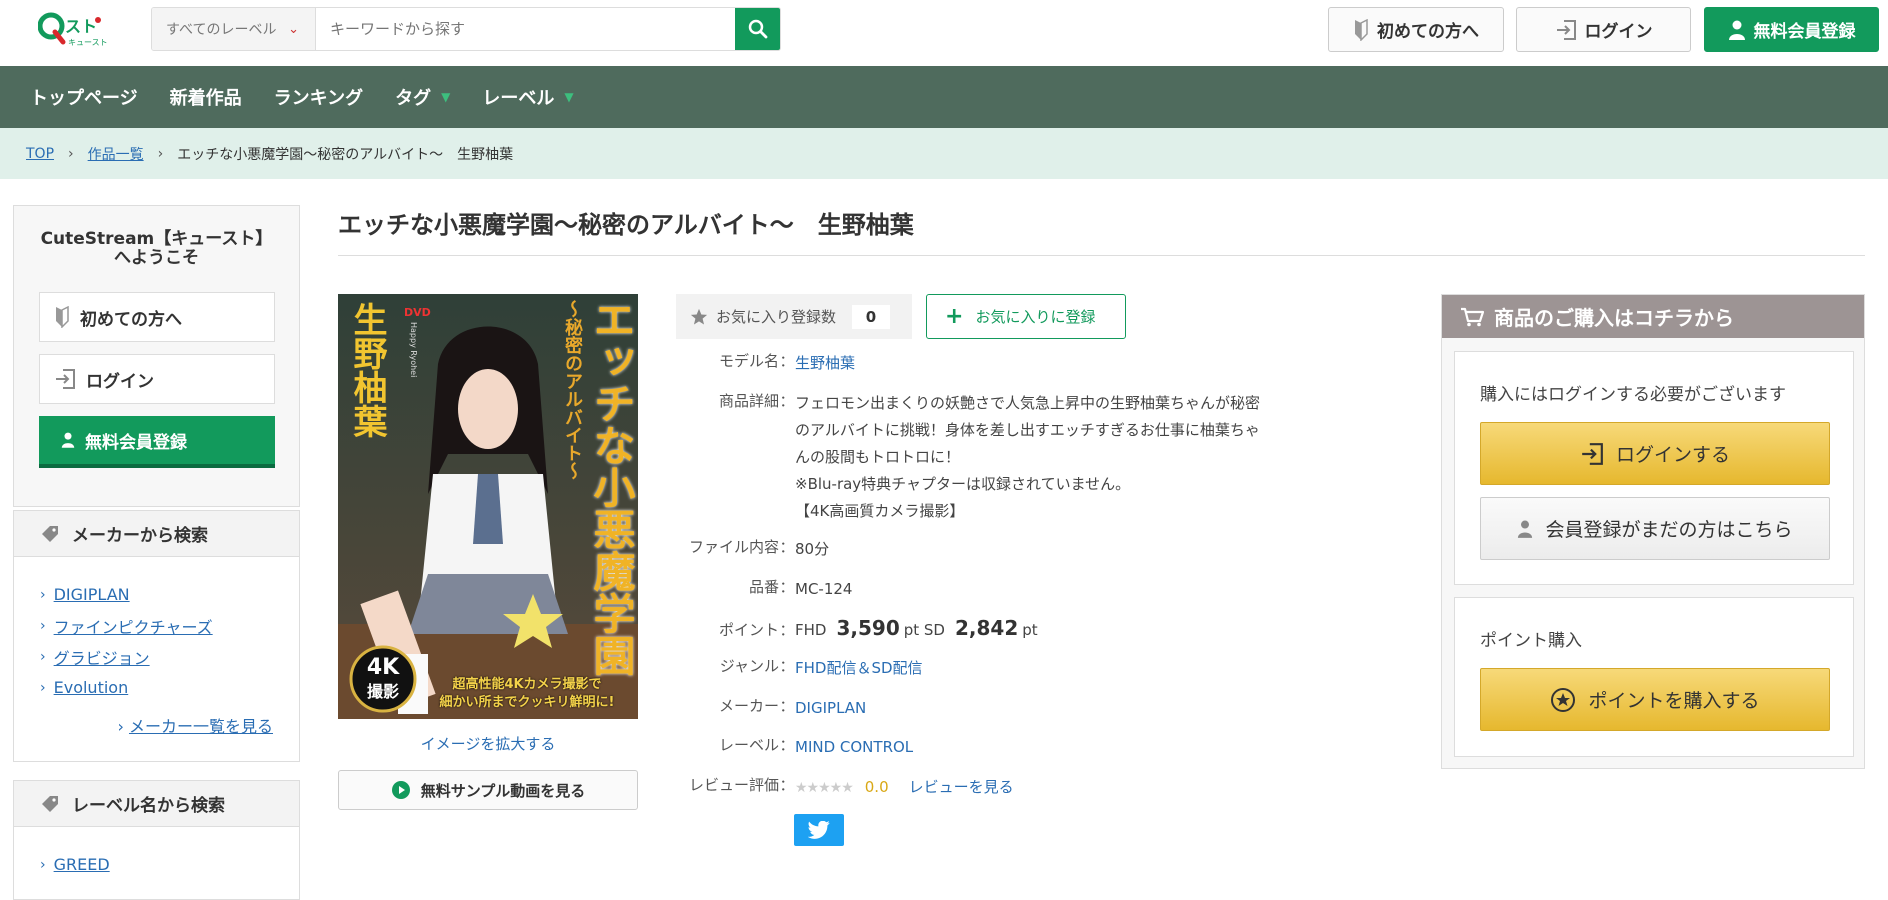 The height and width of the screenshot is (900, 1888). I want to click on nav-item-label: 新着作品, so click(205, 98).